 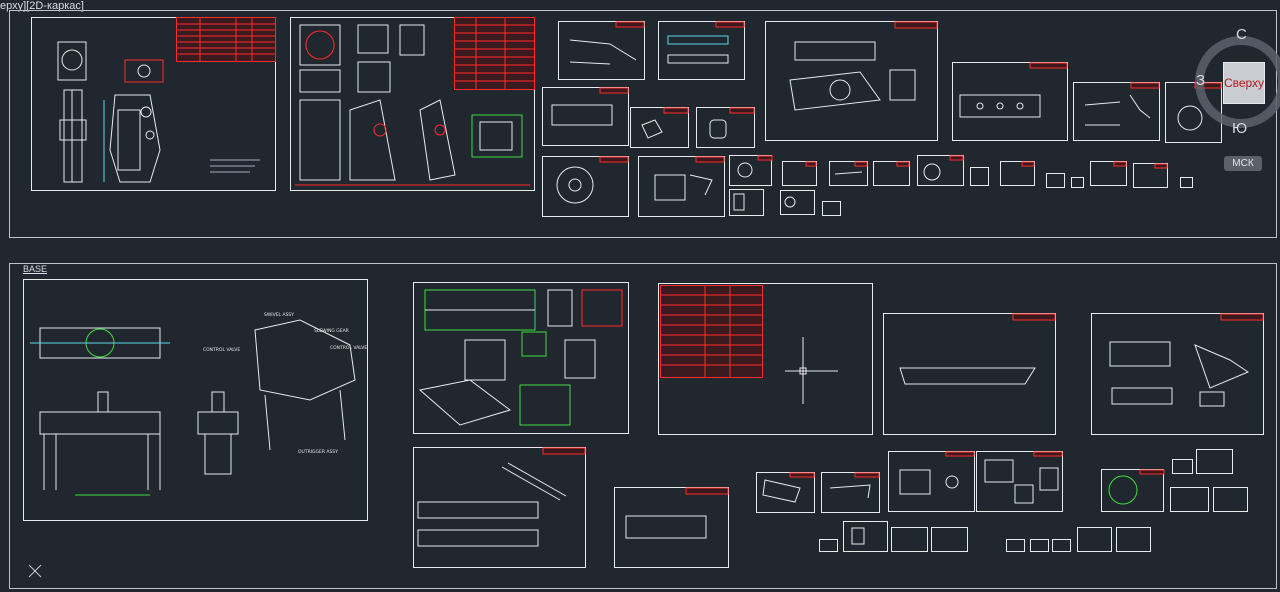 What do you see at coordinates (348, 348) in the screenshot?
I see `note-control-valve-right: CONTROL VALVE` at bounding box center [348, 348].